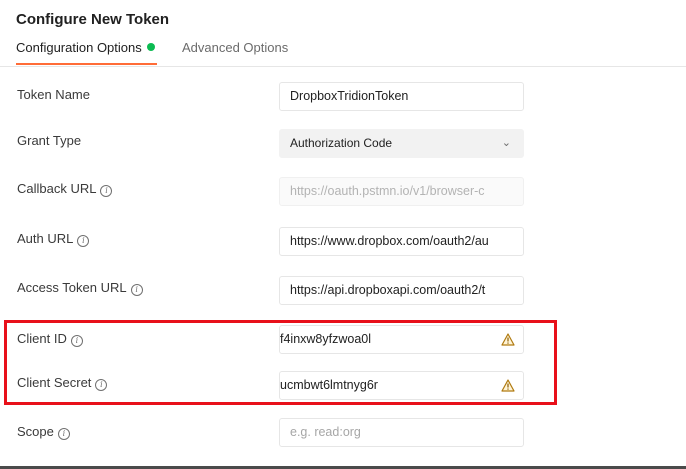 This screenshot has width=686, height=469. I want to click on auth-url-field: https://www.dropbox.com/oauth2/au, so click(401, 241).